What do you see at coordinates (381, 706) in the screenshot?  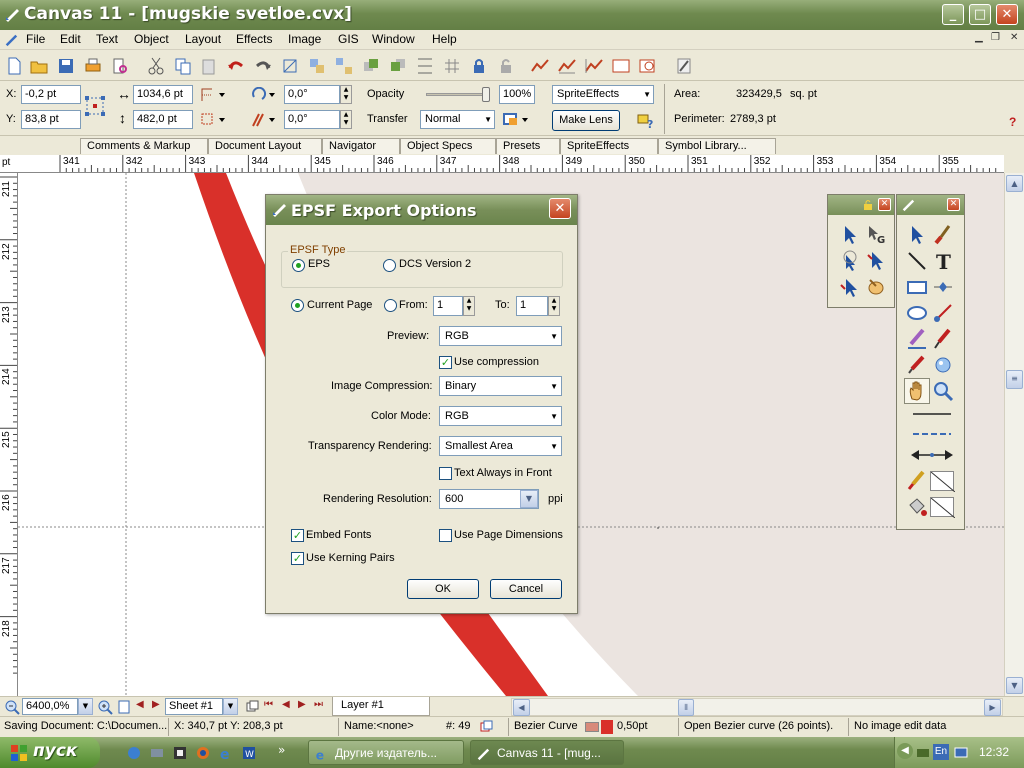 I see `layer-tab: Layer #1` at bounding box center [381, 706].